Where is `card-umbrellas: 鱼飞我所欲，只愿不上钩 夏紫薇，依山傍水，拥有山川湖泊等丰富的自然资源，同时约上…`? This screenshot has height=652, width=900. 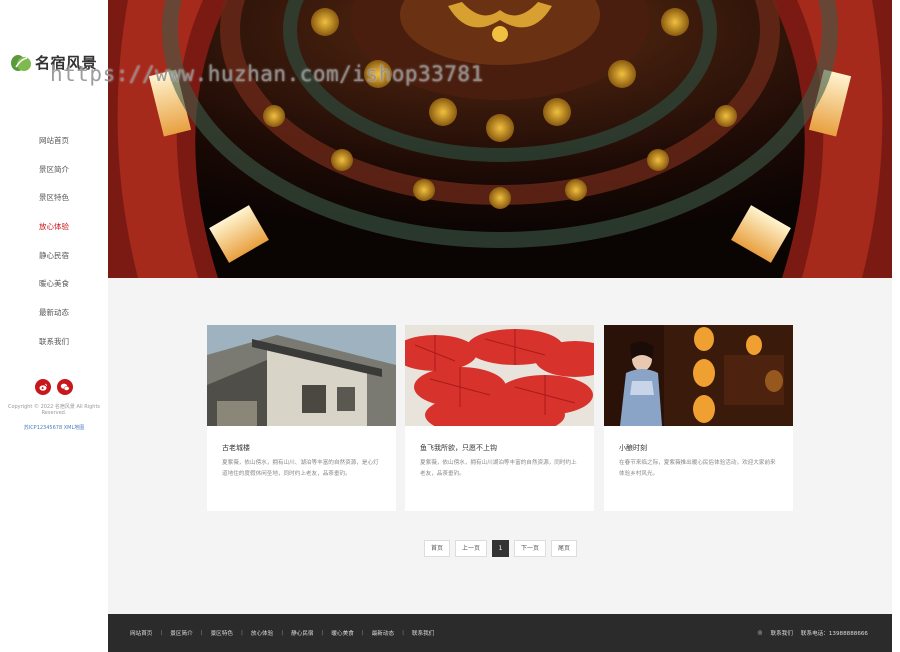 card-umbrellas: 鱼飞我所欲，只愿不上钩 夏紫薇，依山傍水，拥有山川湖泊等丰富的自然资源，同时约上… is located at coordinates (499, 418).